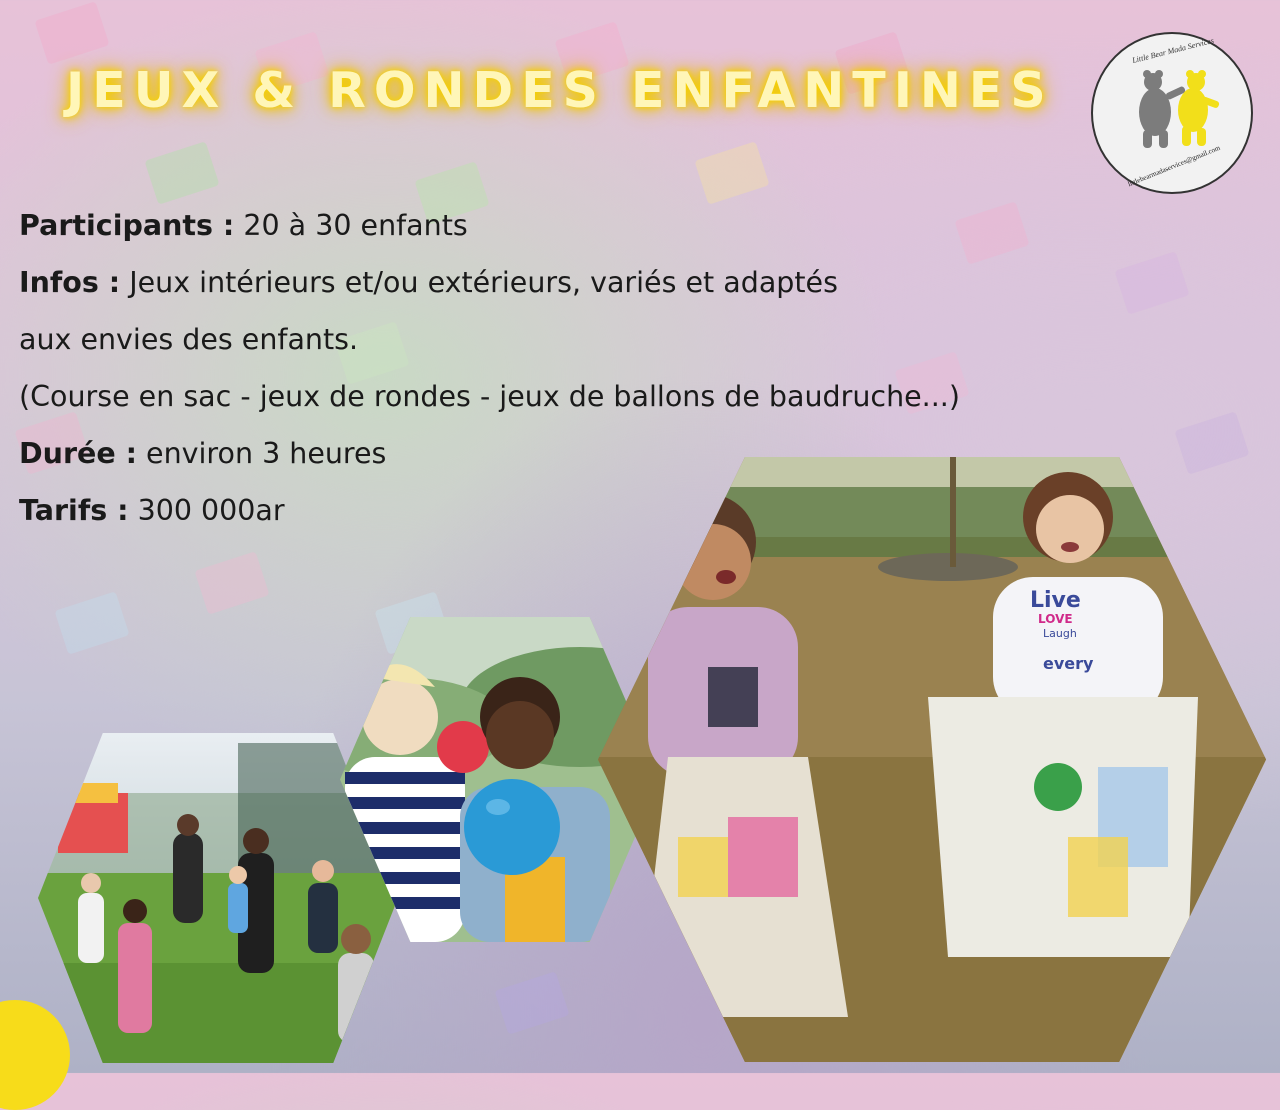 The image size is (1280, 1110). Describe the element at coordinates (211, 510) in the screenshot. I see `detail-value: 300 000ar` at that location.